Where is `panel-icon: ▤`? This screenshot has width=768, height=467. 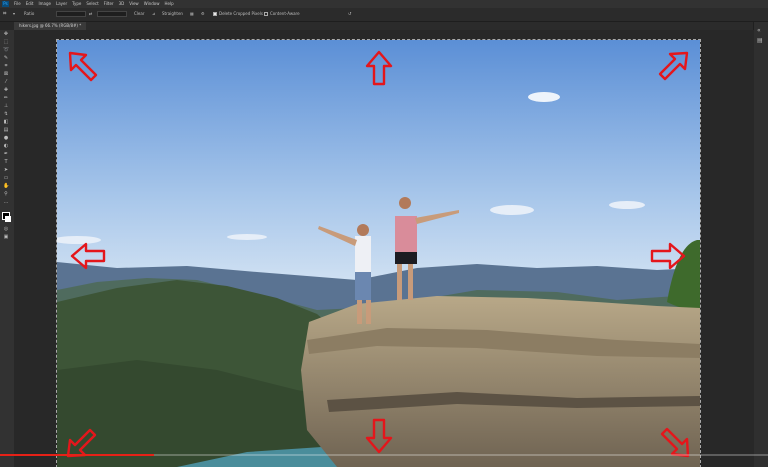 panel-icon: ▤ is located at coordinates (760, 41).